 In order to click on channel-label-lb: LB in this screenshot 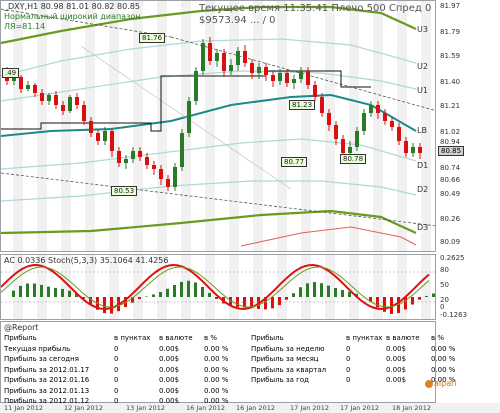, I will do `click(422, 130)`.